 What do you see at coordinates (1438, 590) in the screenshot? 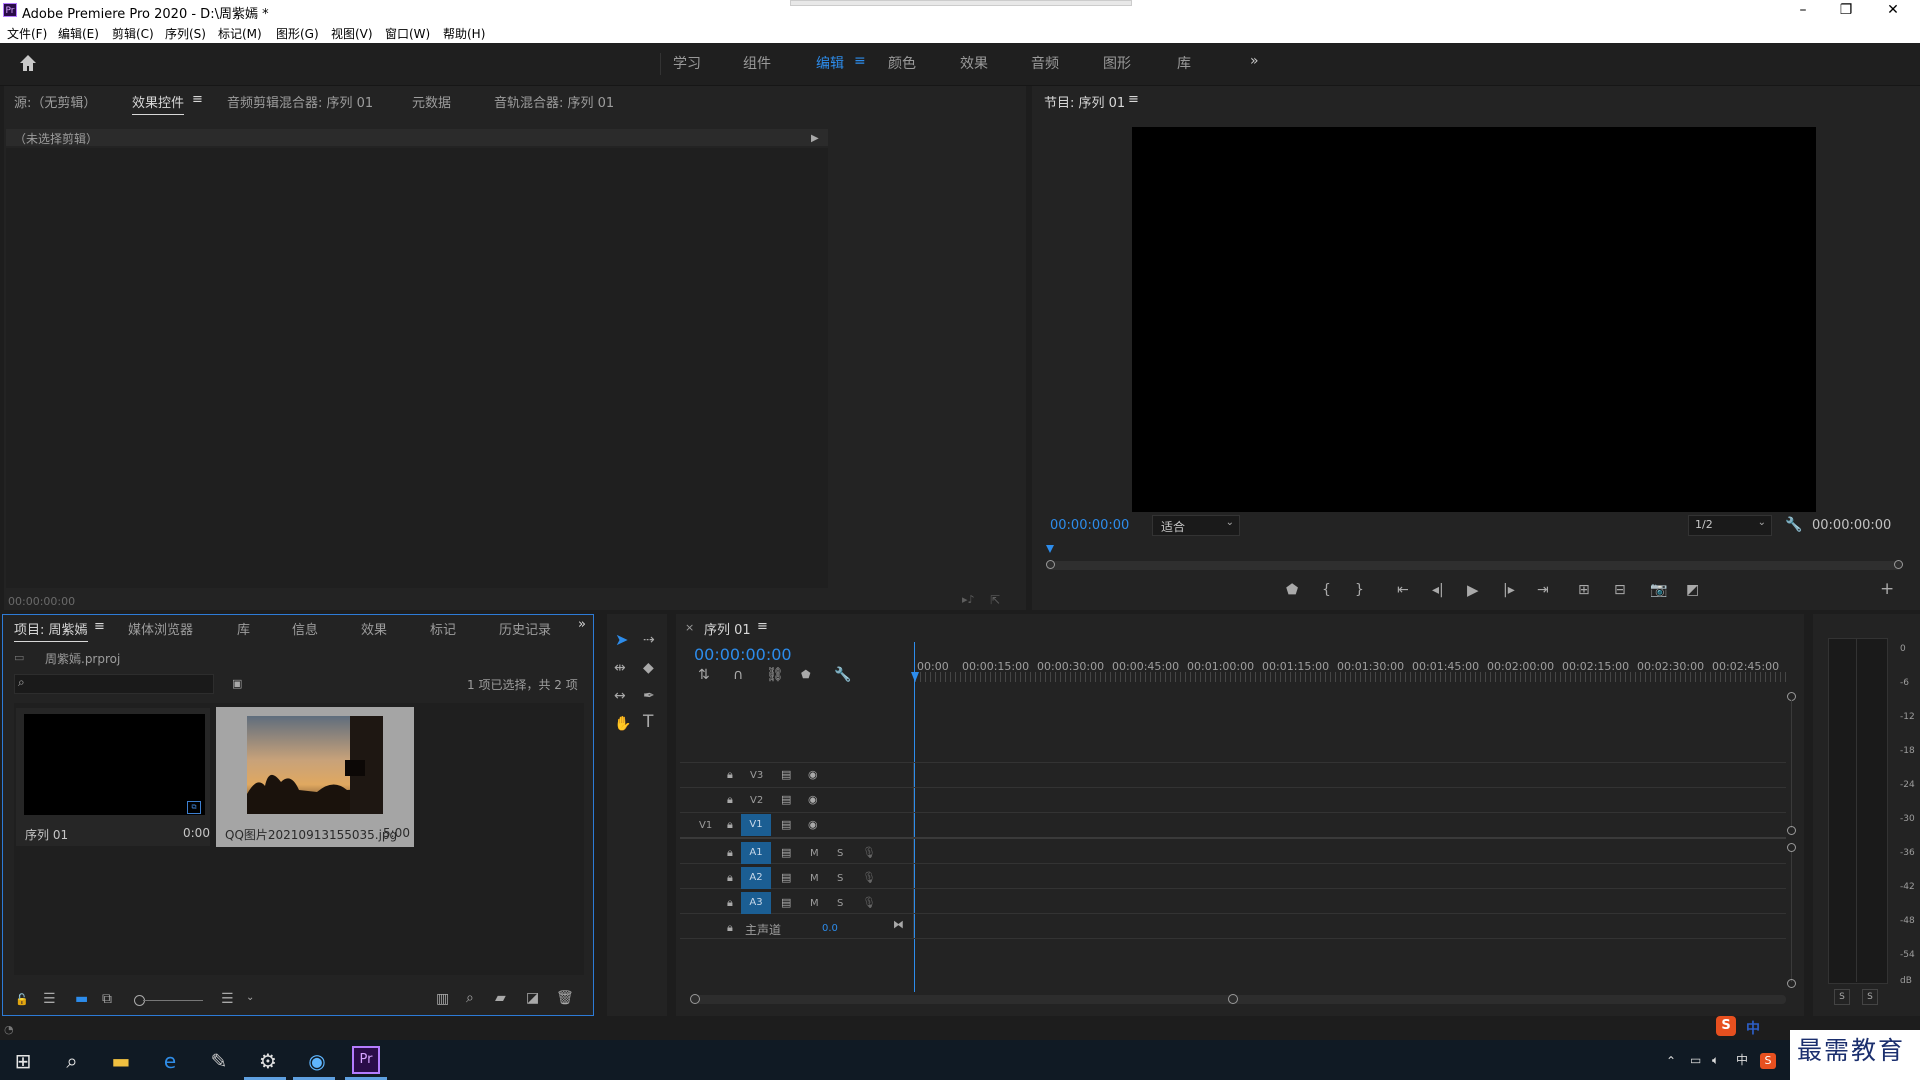
I see `step-back-icon: ◂|` at bounding box center [1438, 590].